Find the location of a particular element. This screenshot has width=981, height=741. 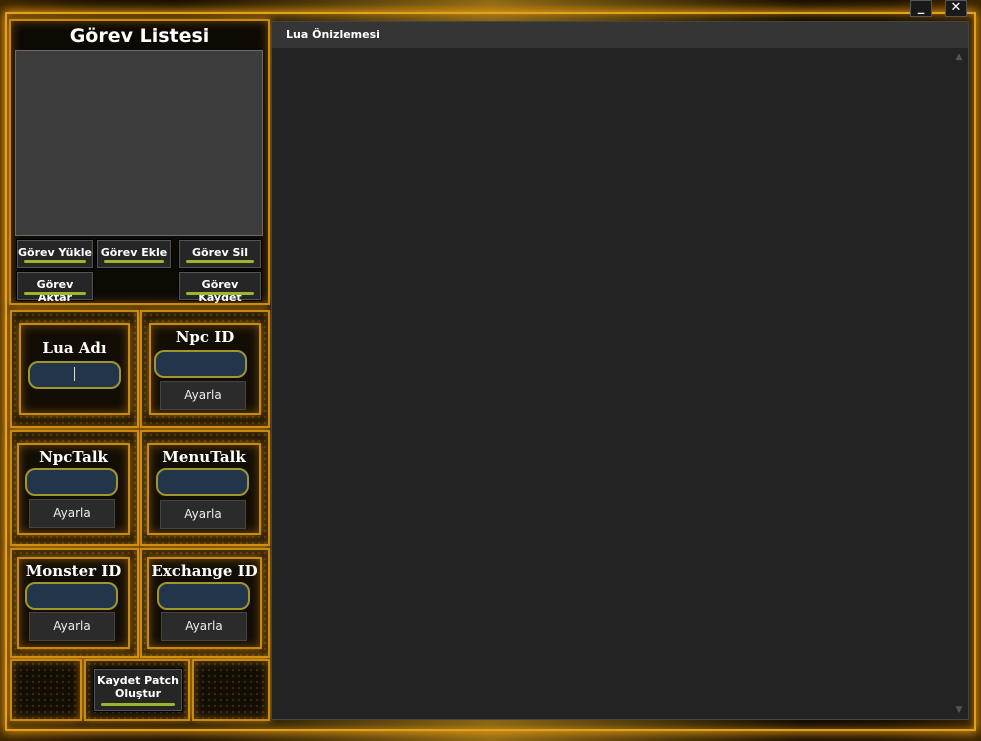

npc-talk-title: NpcTalk is located at coordinates (73, 457).